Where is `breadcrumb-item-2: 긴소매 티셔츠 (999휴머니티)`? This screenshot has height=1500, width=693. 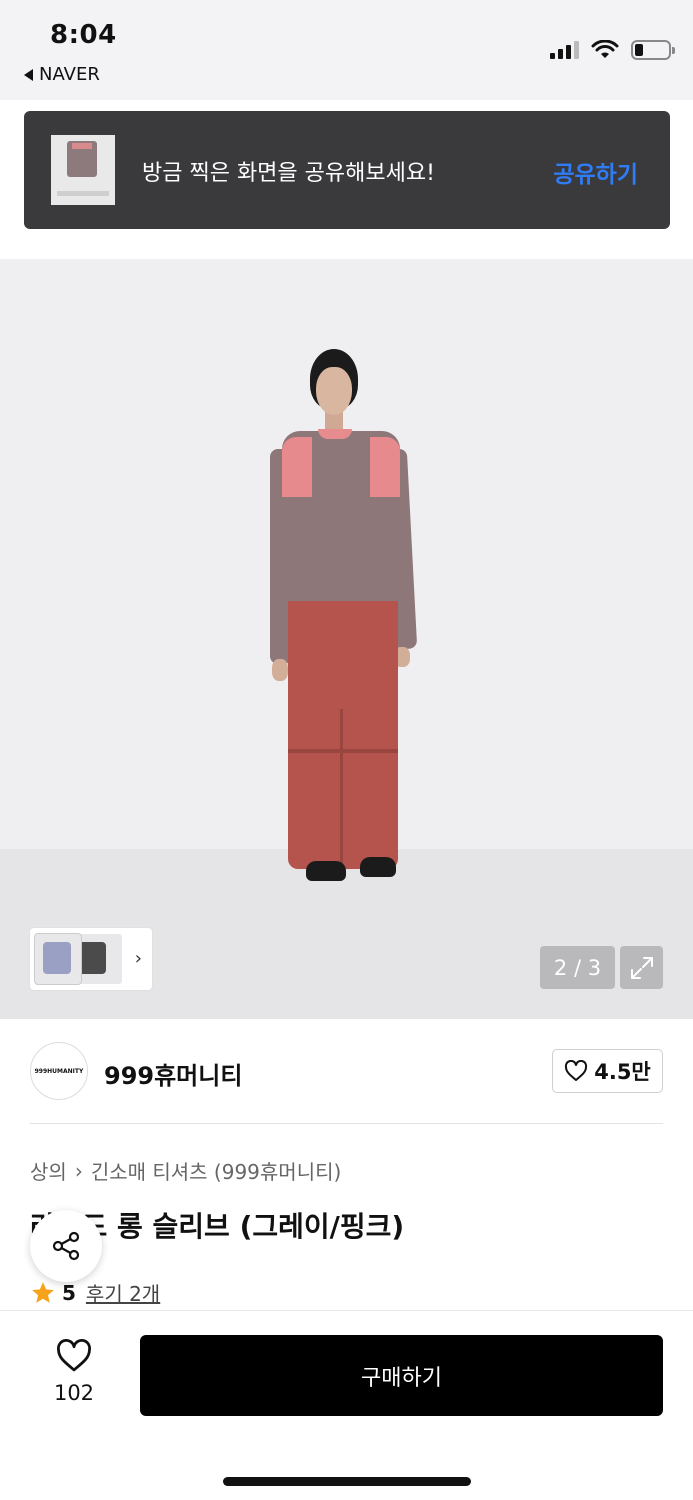
breadcrumb-item-2: 긴소매 티셔츠 (999휴머니티) is located at coordinates (216, 1170).